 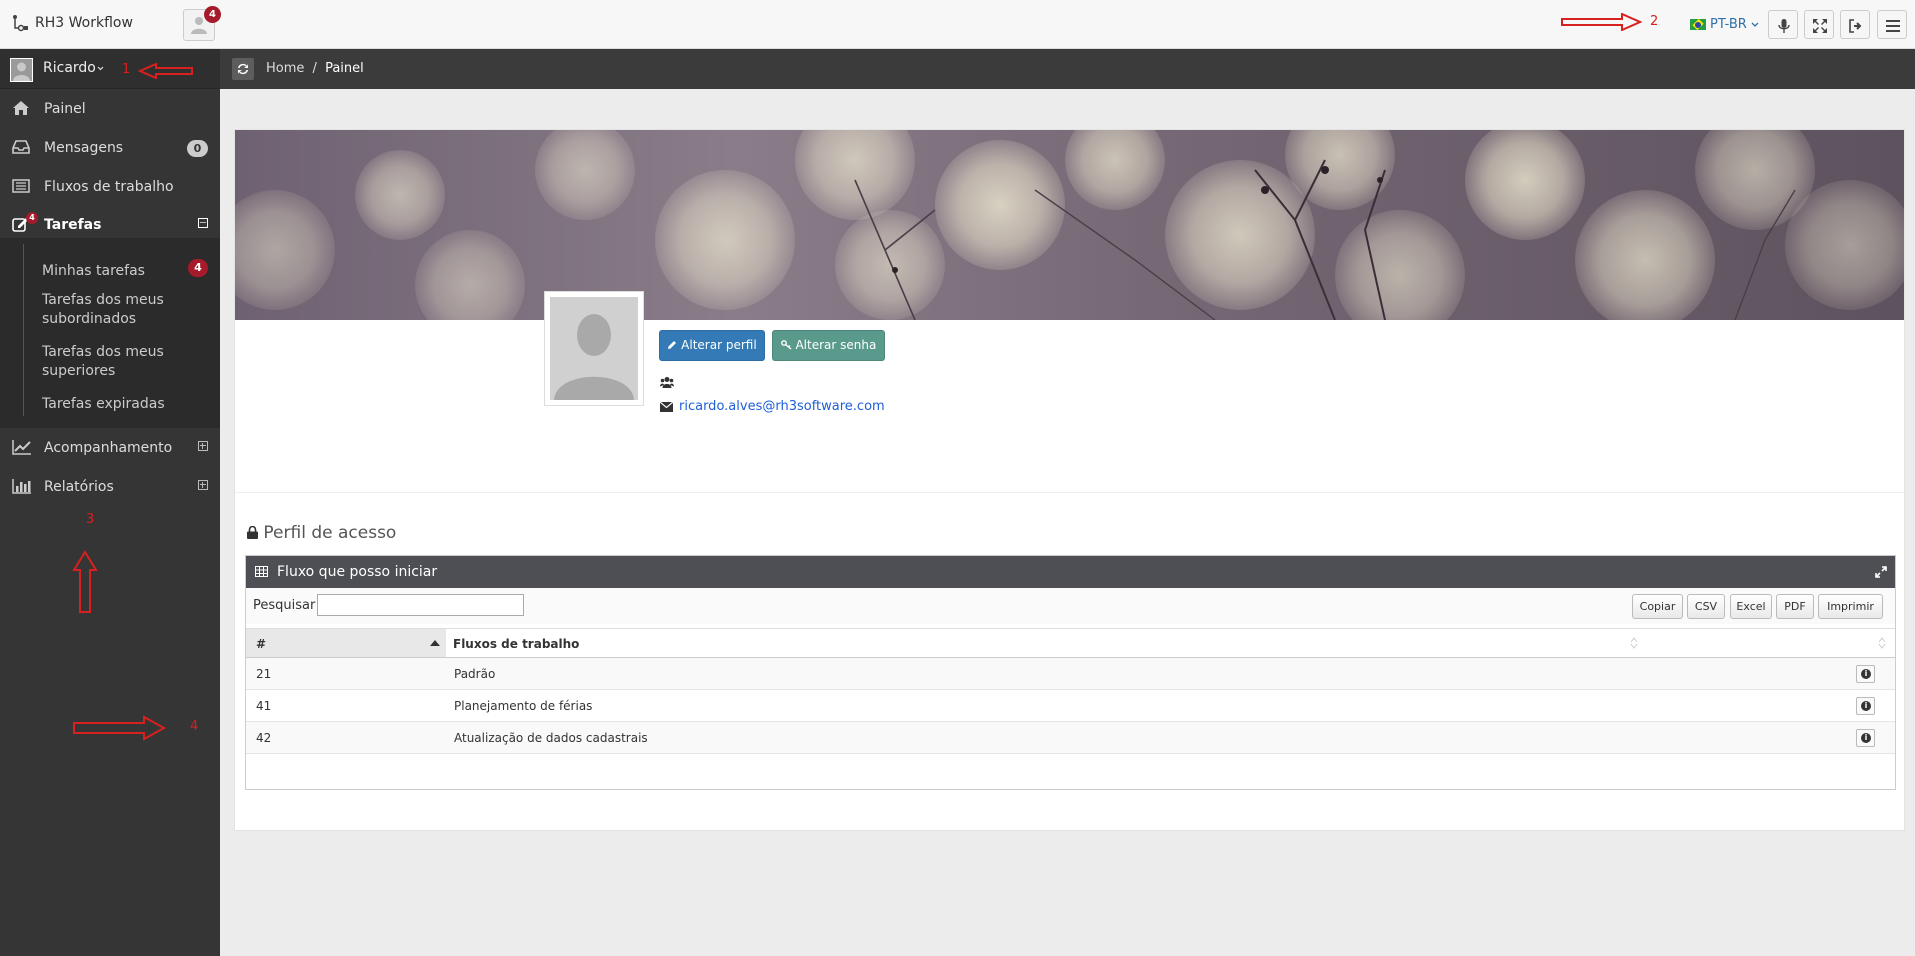 What do you see at coordinates (523, 706) in the screenshot?
I see `row-workflow-name: Planejamento de férias` at bounding box center [523, 706].